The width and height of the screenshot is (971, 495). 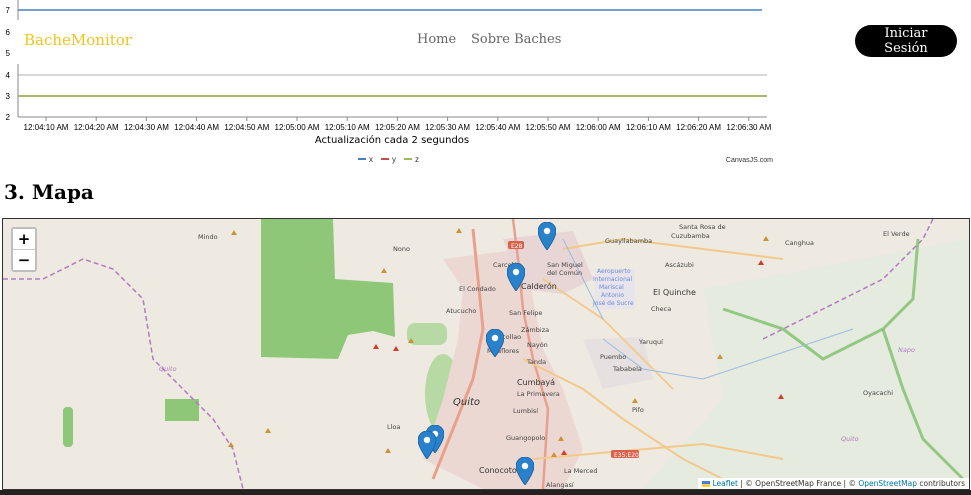 I want to click on x-tick-label: 12:05:10 AM, so click(x=347, y=127).